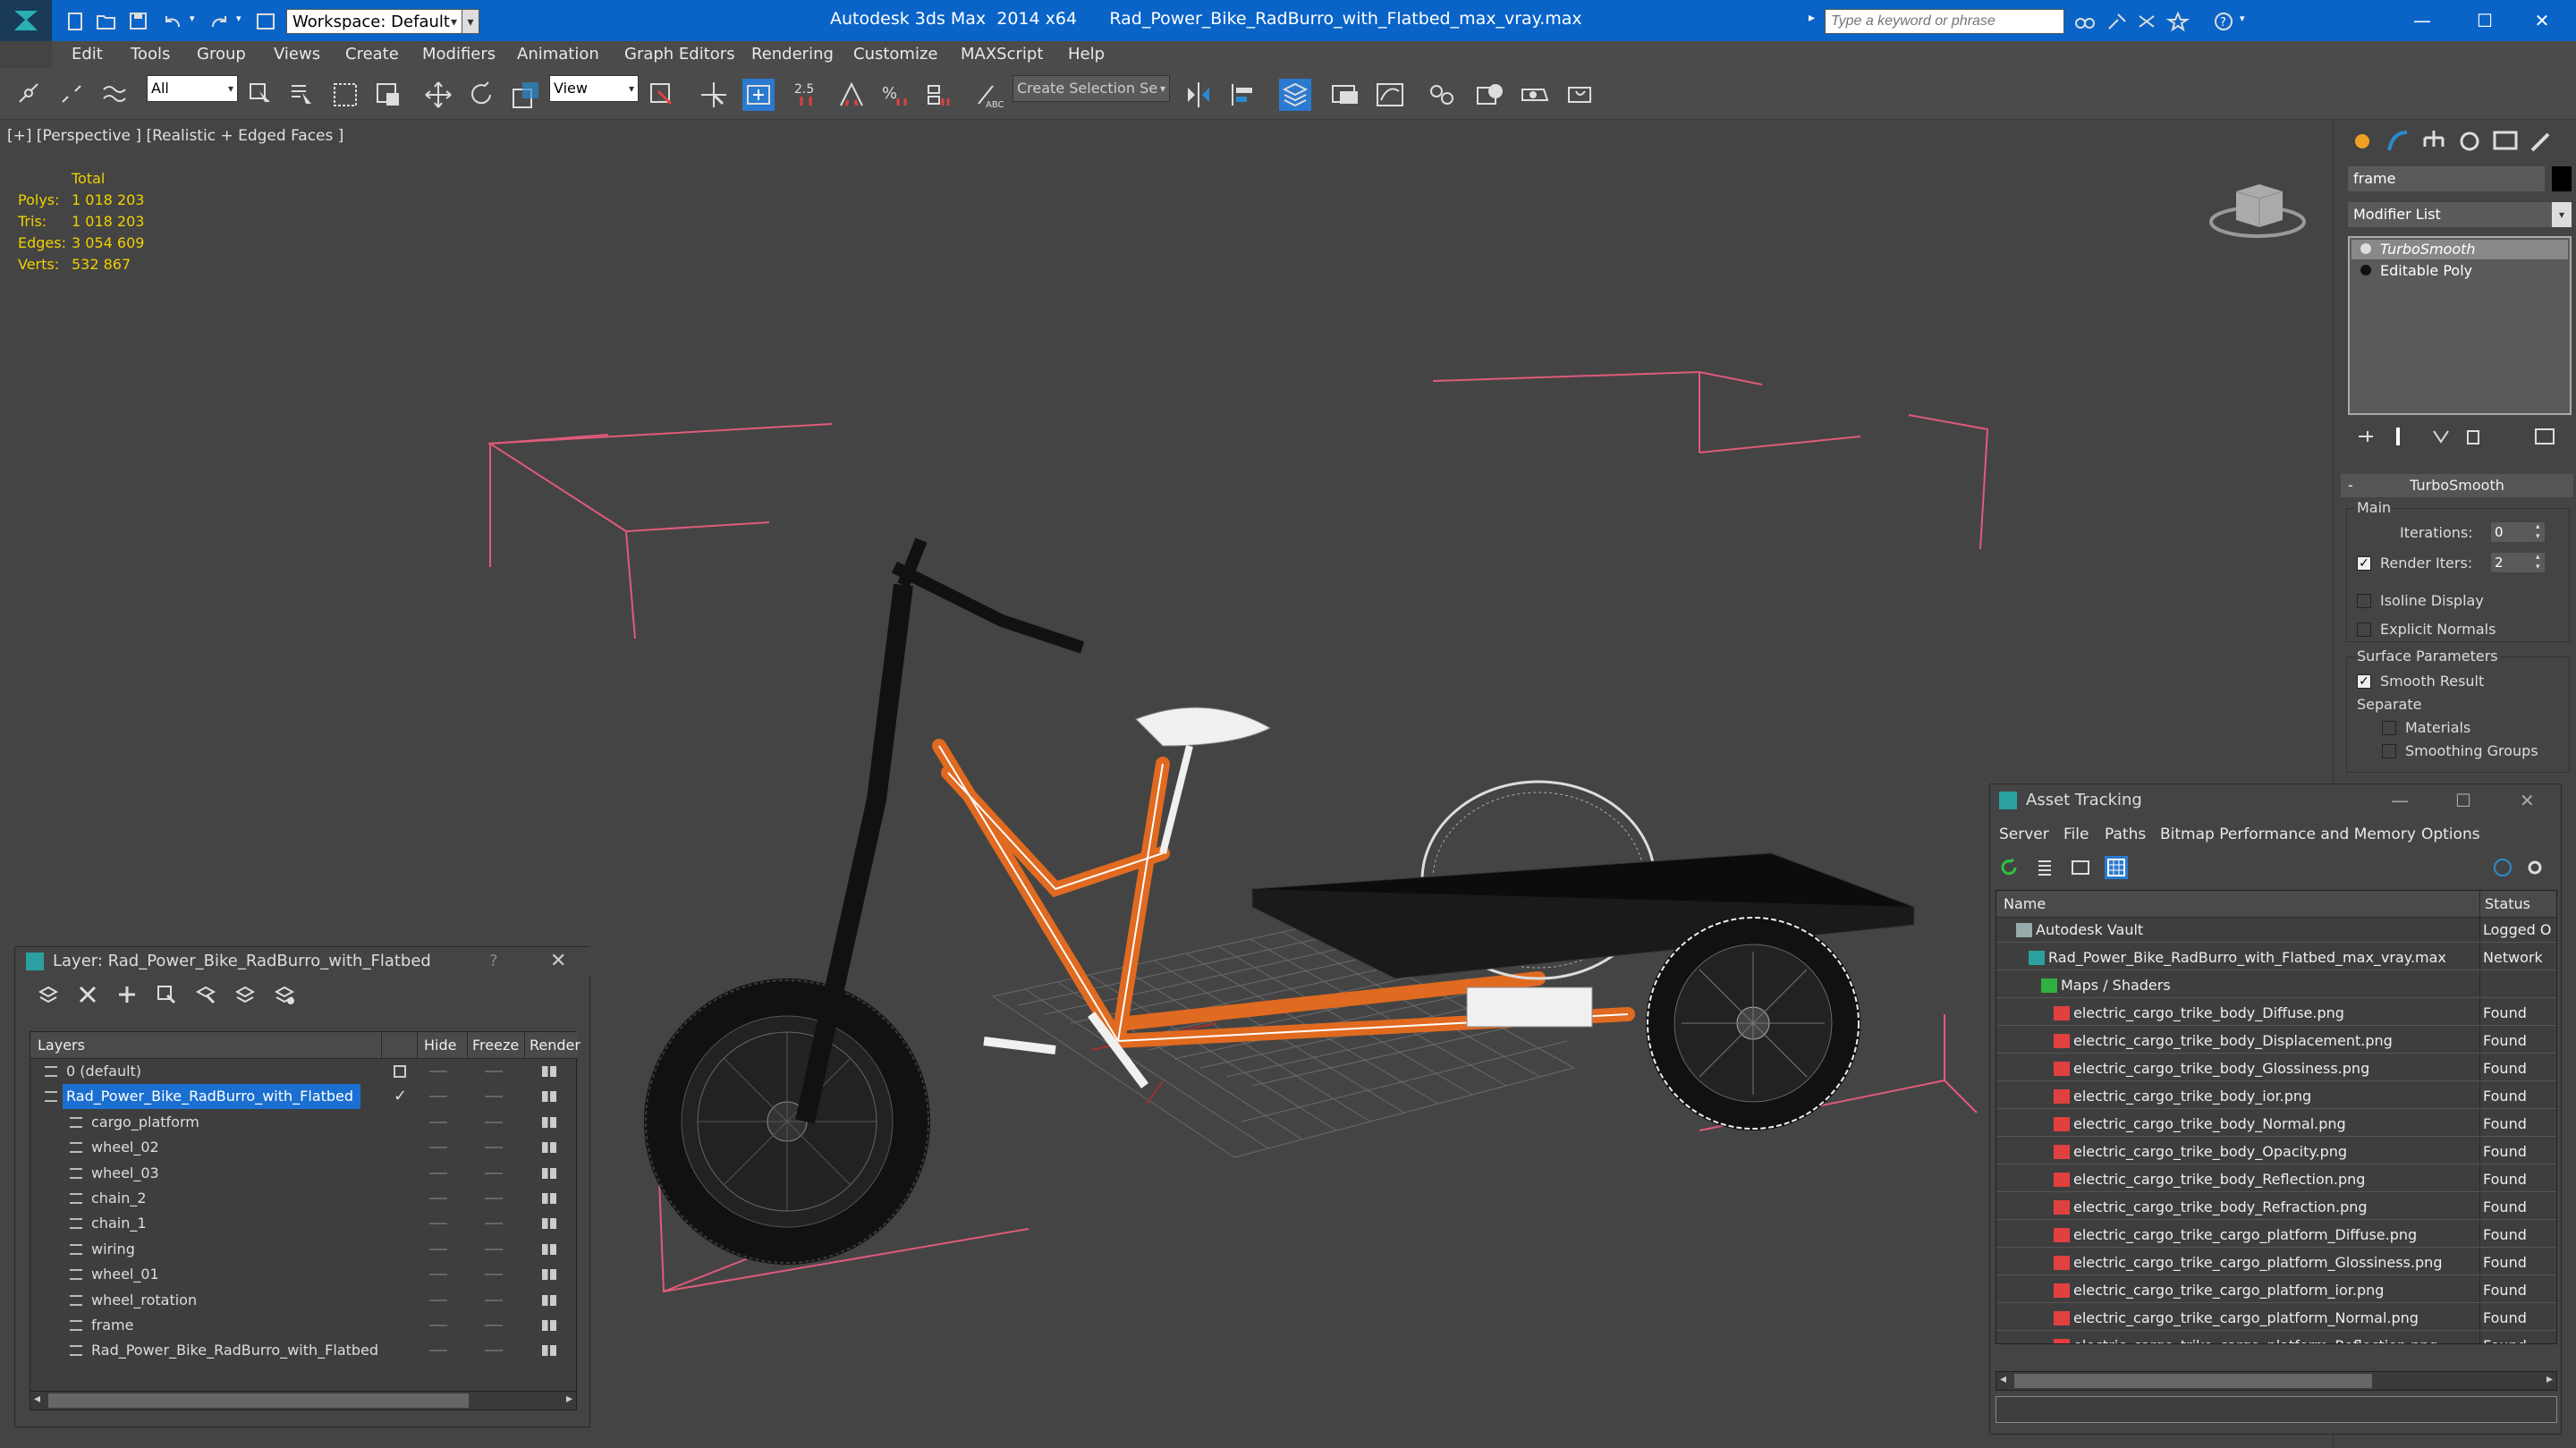 The height and width of the screenshot is (1448, 2576). What do you see at coordinates (192, 88) in the screenshot?
I see `selection-filter-dropdown: All ▾` at bounding box center [192, 88].